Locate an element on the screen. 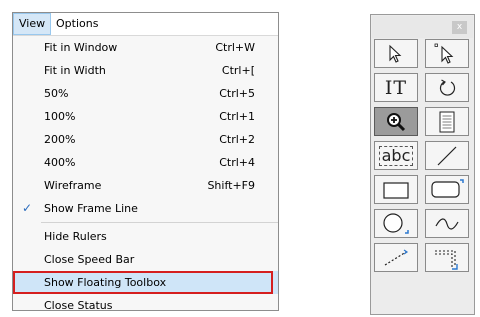 The width and height of the screenshot is (480, 317). rectangle-tool is located at coordinates (396, 189).